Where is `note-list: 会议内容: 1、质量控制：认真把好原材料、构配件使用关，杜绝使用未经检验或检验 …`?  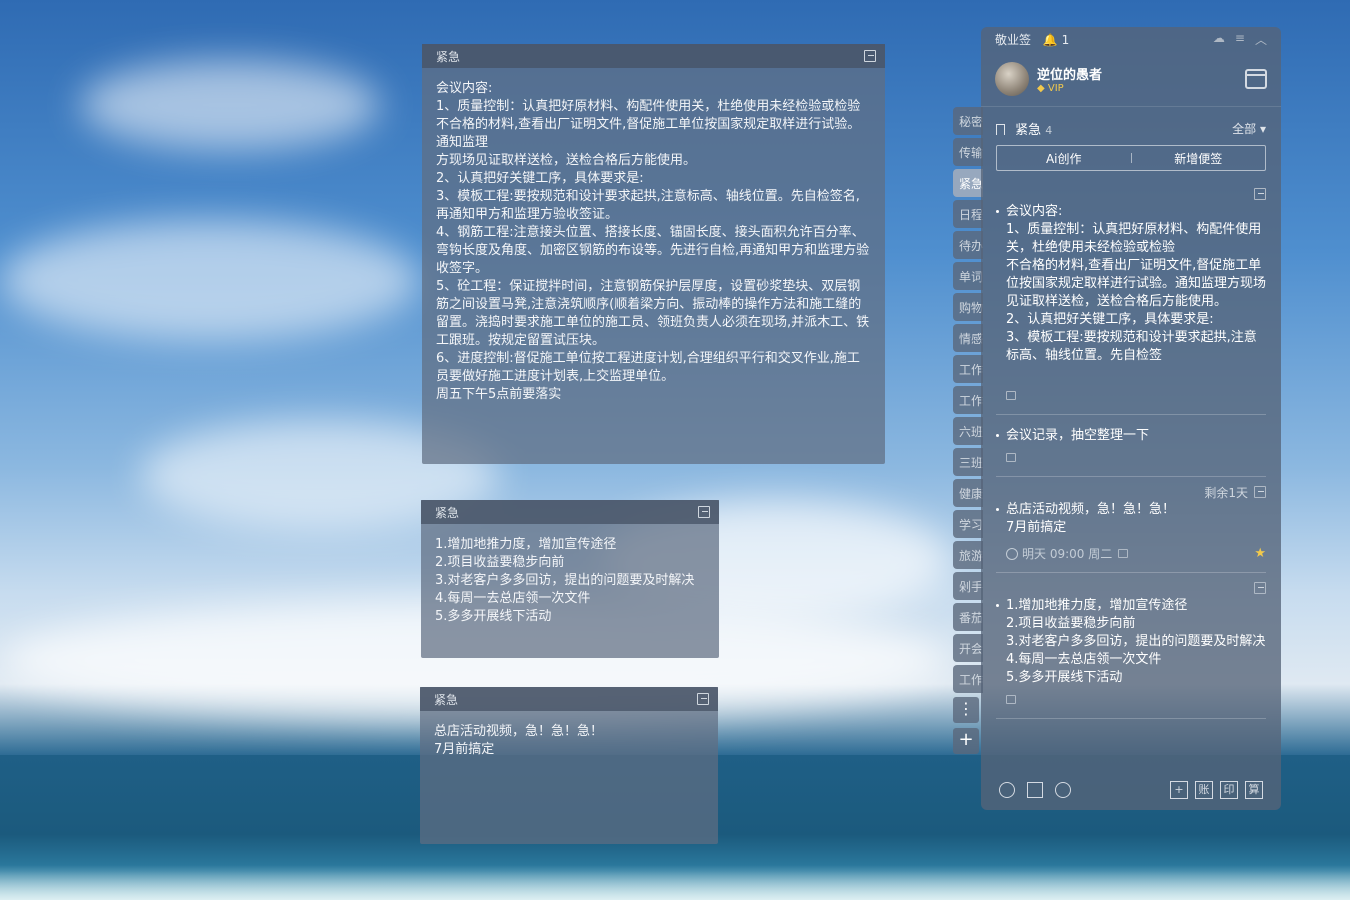
note-list: 会议内容: 1、质量控制：认真把好原材料、构配件使用关，杜绝使用未经检验或检验 … is located at coordinates (1131, 449).